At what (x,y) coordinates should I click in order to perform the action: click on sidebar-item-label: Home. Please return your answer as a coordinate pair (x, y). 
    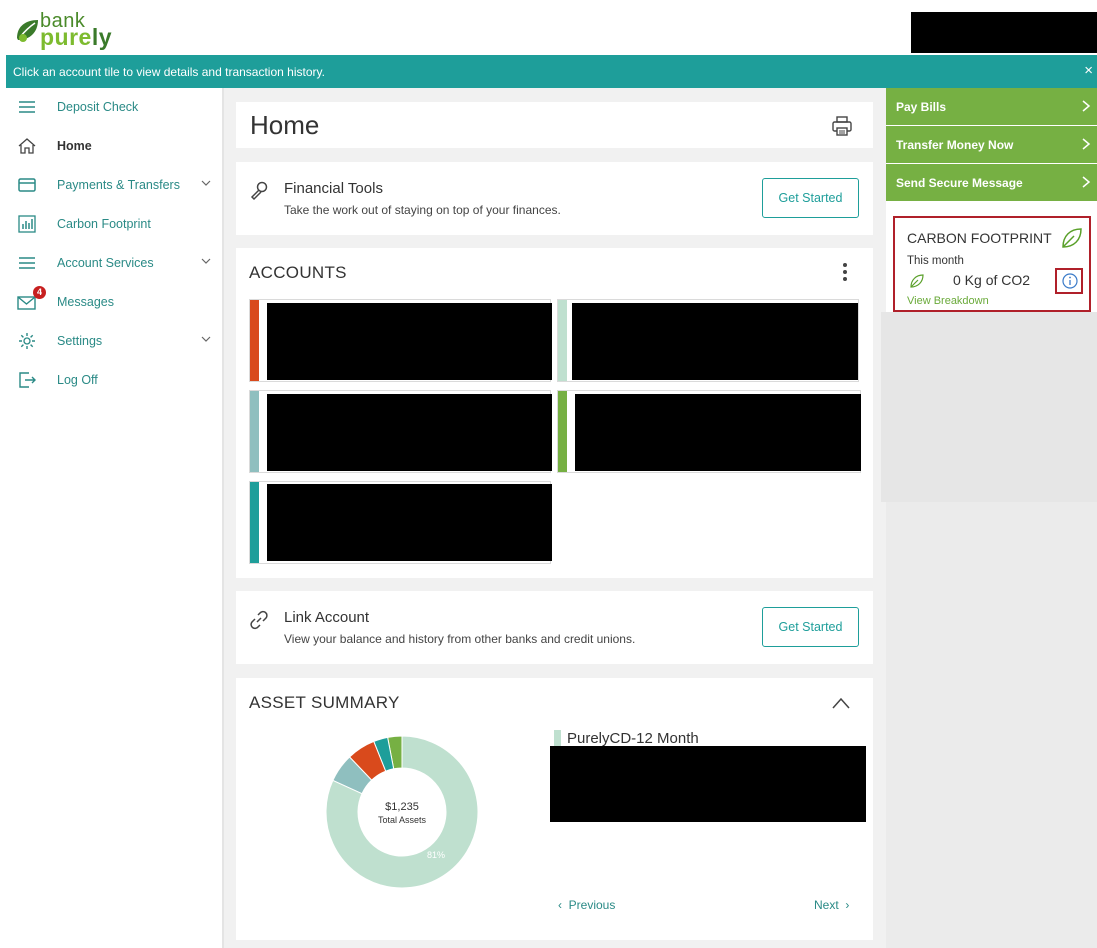
    Looking at the image, I should click on (74, 146).